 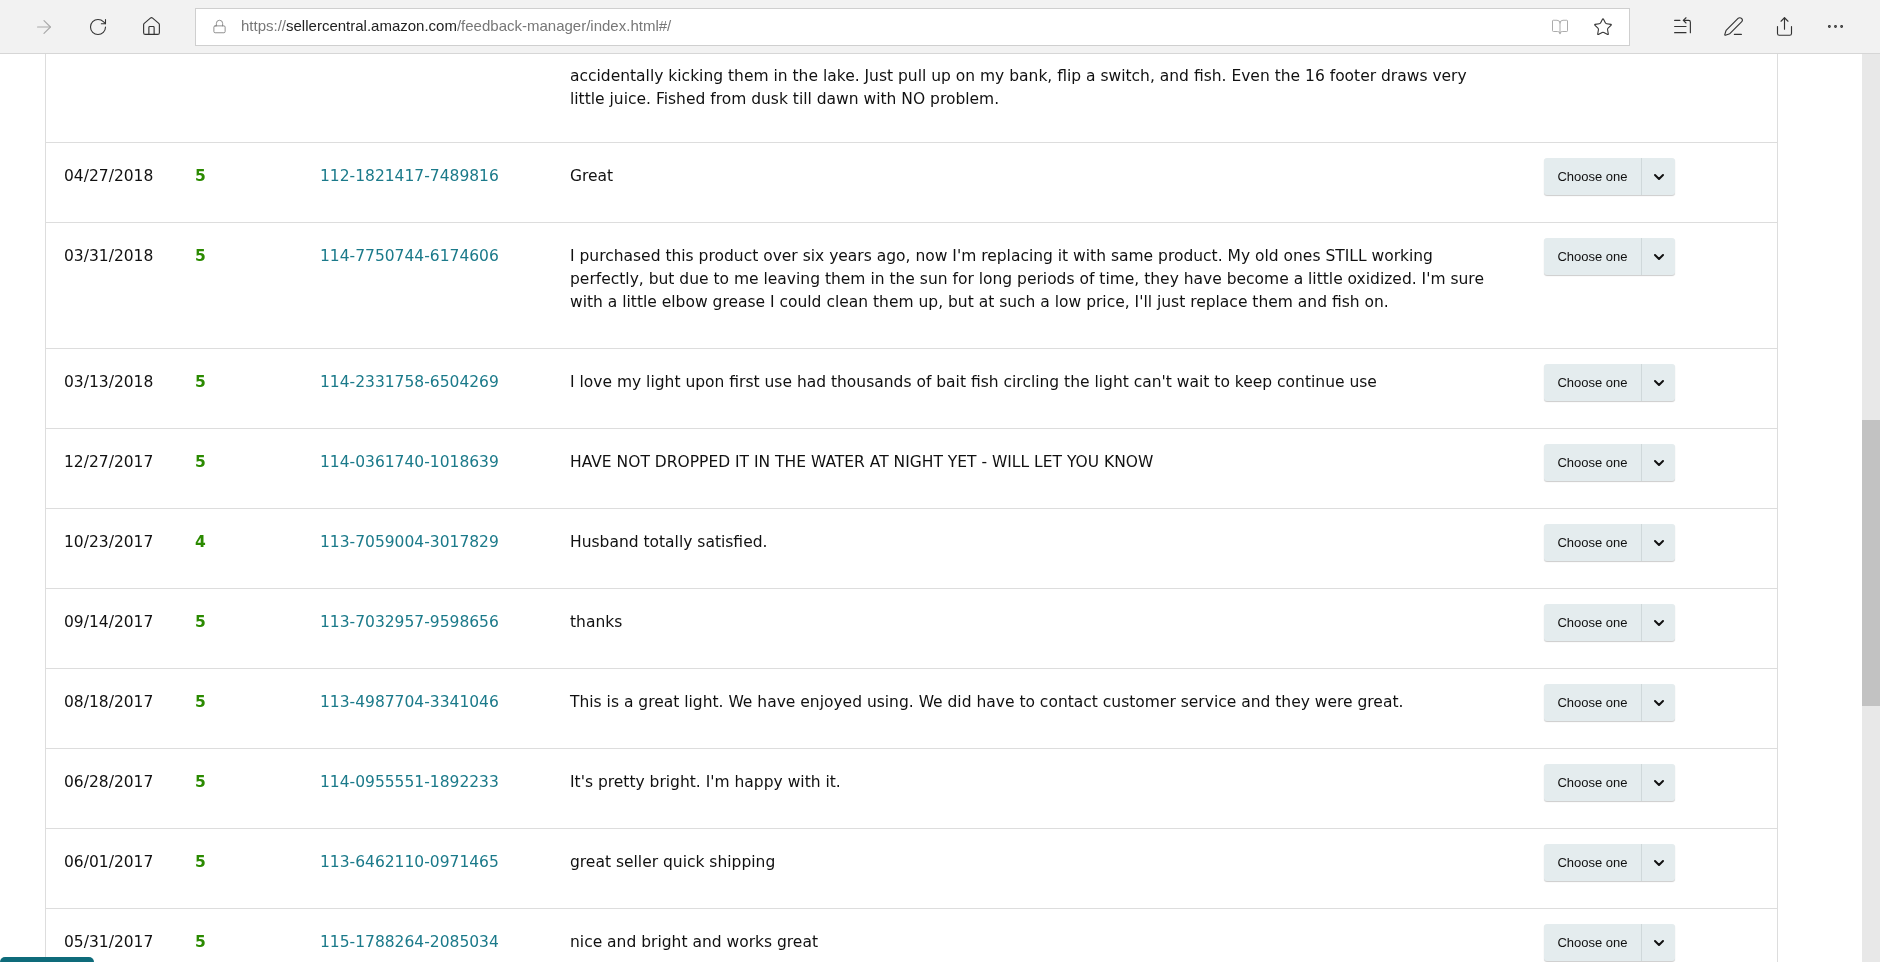 I want to click on comment-text: It's pretty bright. I'm happy with it., so click(x=706, y=782).